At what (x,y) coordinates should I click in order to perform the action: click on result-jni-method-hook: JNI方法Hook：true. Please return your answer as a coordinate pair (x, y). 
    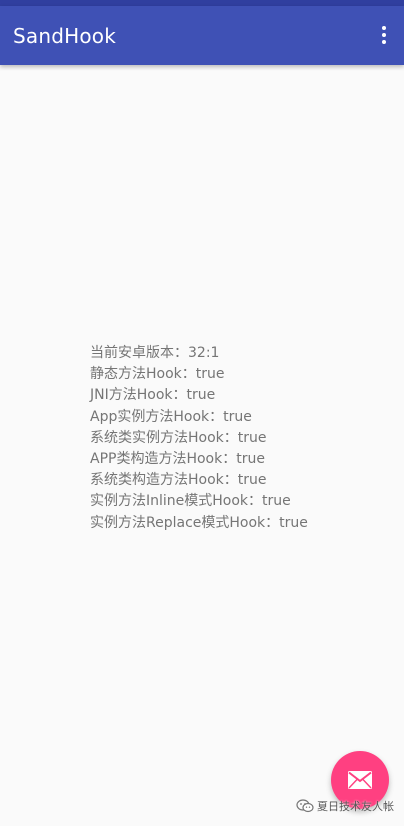
    Looking at the image, I should click on (153, 395).